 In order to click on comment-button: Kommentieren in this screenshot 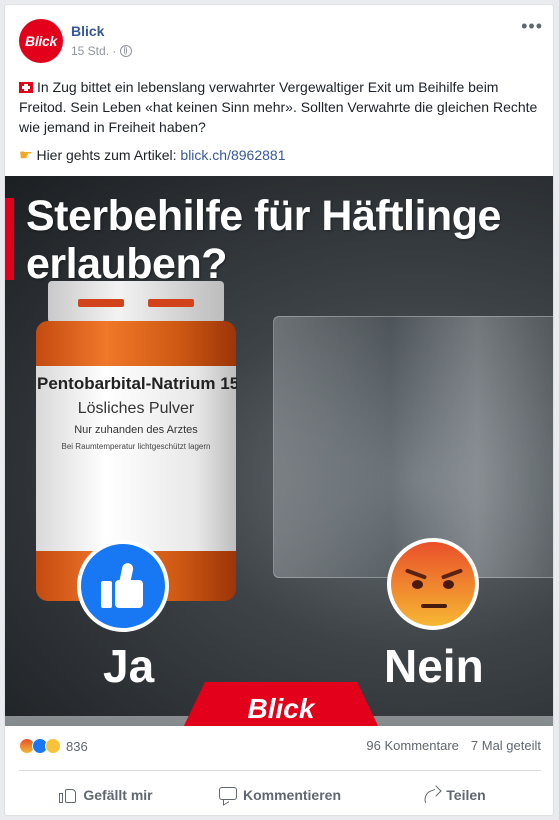, I will do `click(280, 795)`.